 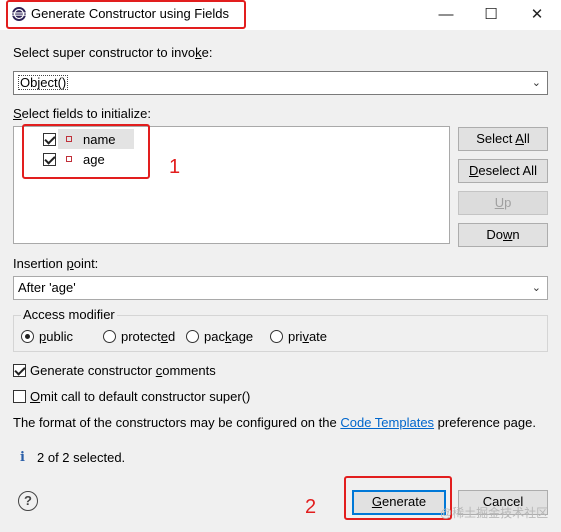 I want to click on radio-private: private, so click(x=298, y=336).